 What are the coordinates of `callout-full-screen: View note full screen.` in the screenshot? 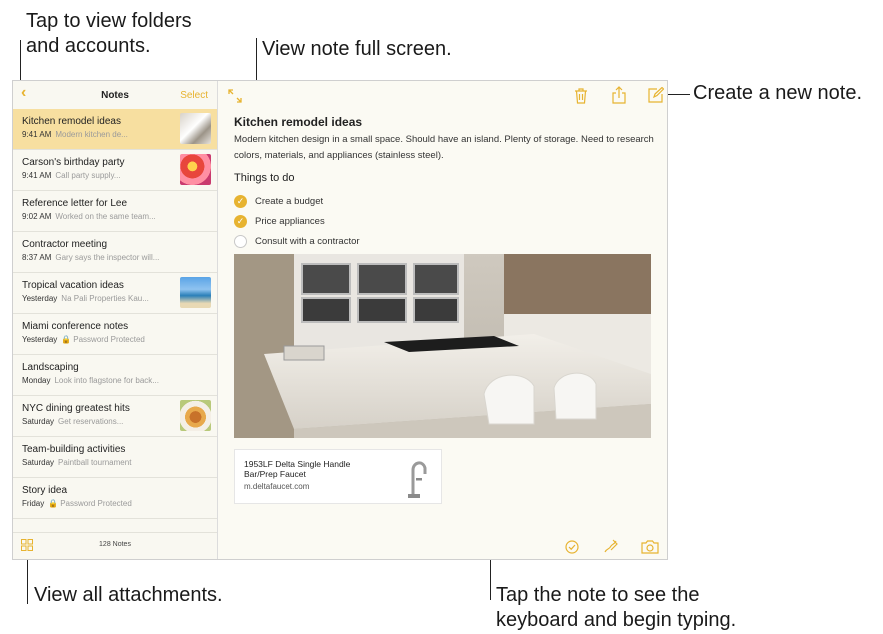 It's located at (357, 49).